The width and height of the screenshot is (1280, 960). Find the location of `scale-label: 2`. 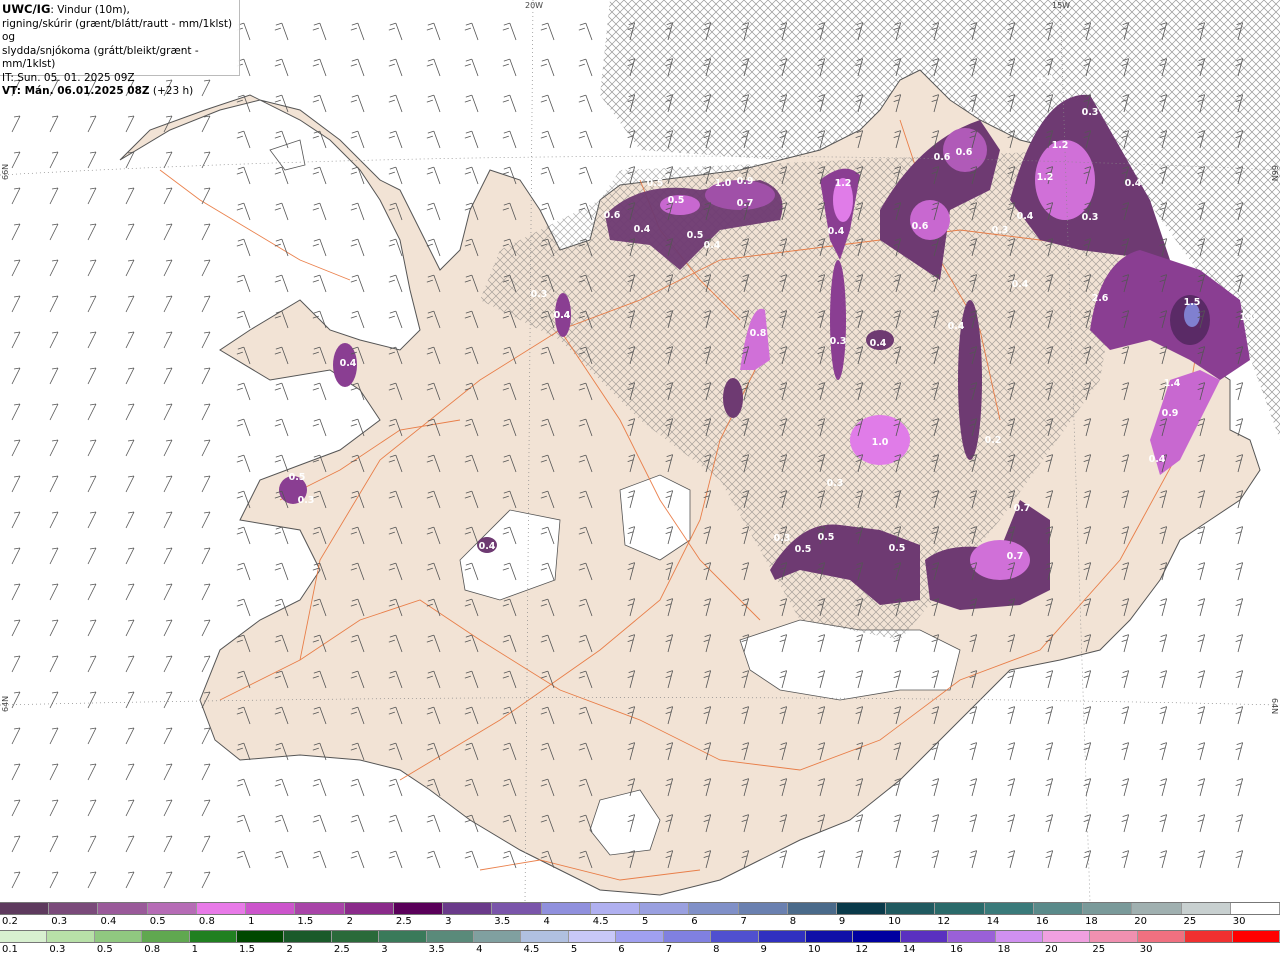

scale-label: 2 is located at coordinates (289, 949).